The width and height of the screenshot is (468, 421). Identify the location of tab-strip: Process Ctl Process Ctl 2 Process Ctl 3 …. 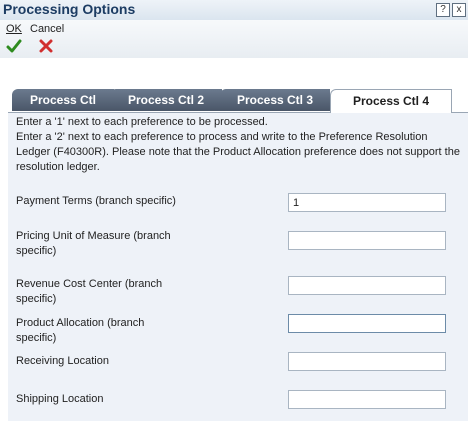
(234, 99).